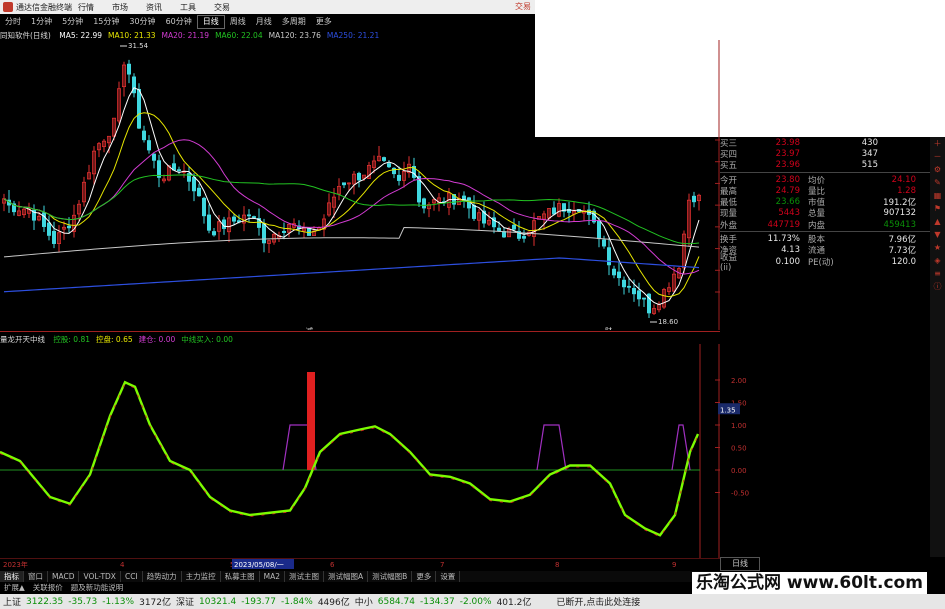  Describe the element at coordinates (296, 601) in the screenshot. I see `sz-percent: -1.84%` at that location.